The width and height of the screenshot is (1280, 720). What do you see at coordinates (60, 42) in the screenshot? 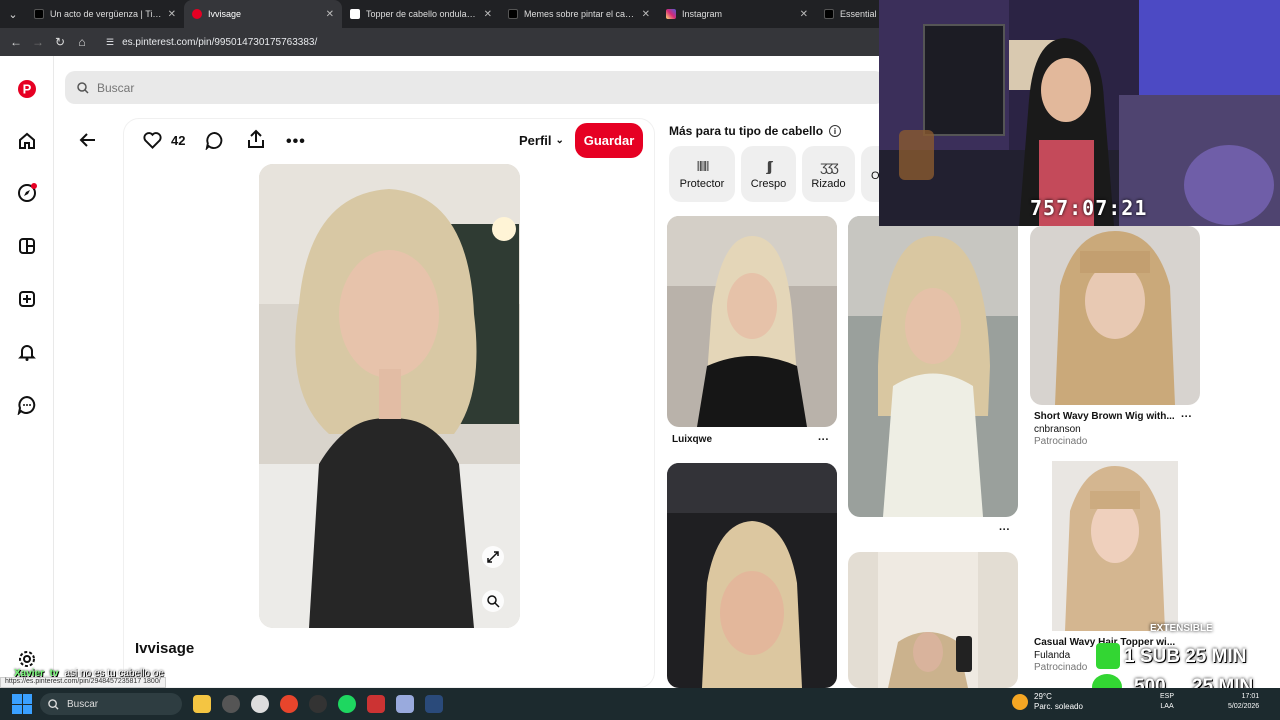
I see `reload-icon: ↻` at bounding box center [60, 42].